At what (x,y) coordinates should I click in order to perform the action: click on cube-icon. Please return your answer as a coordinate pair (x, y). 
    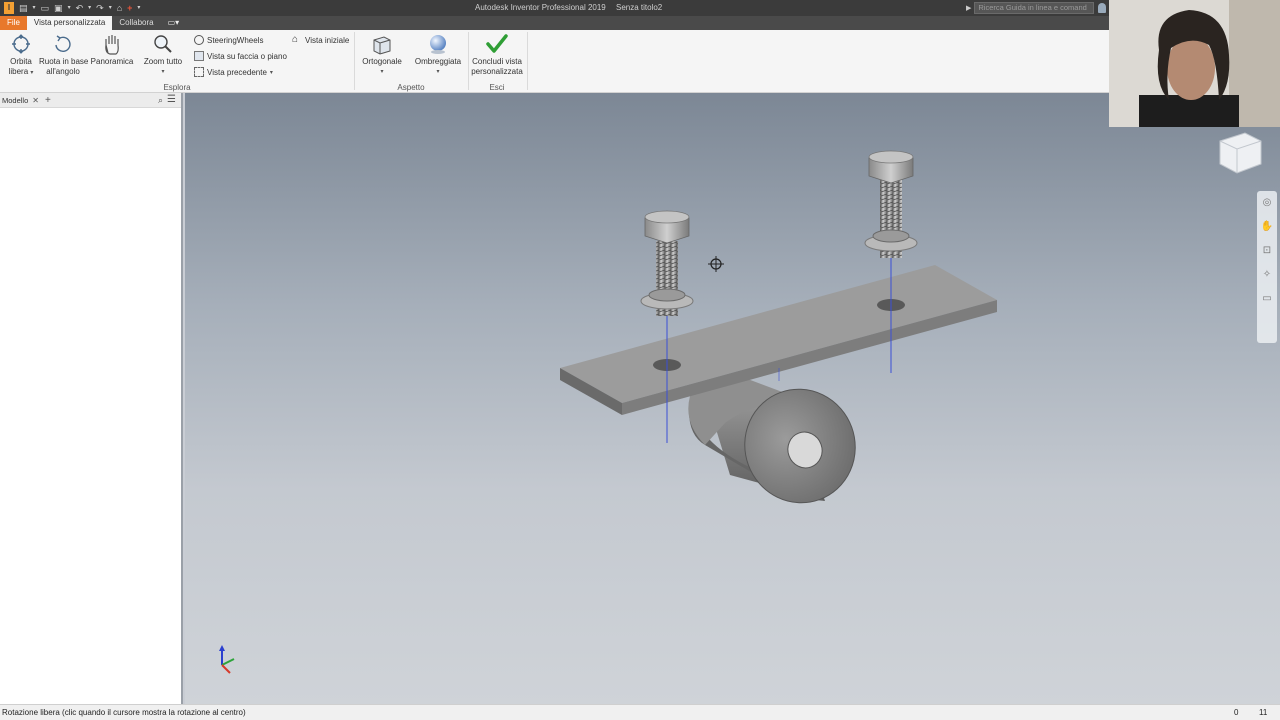
    Looking at the image, I should click on (382, 45).